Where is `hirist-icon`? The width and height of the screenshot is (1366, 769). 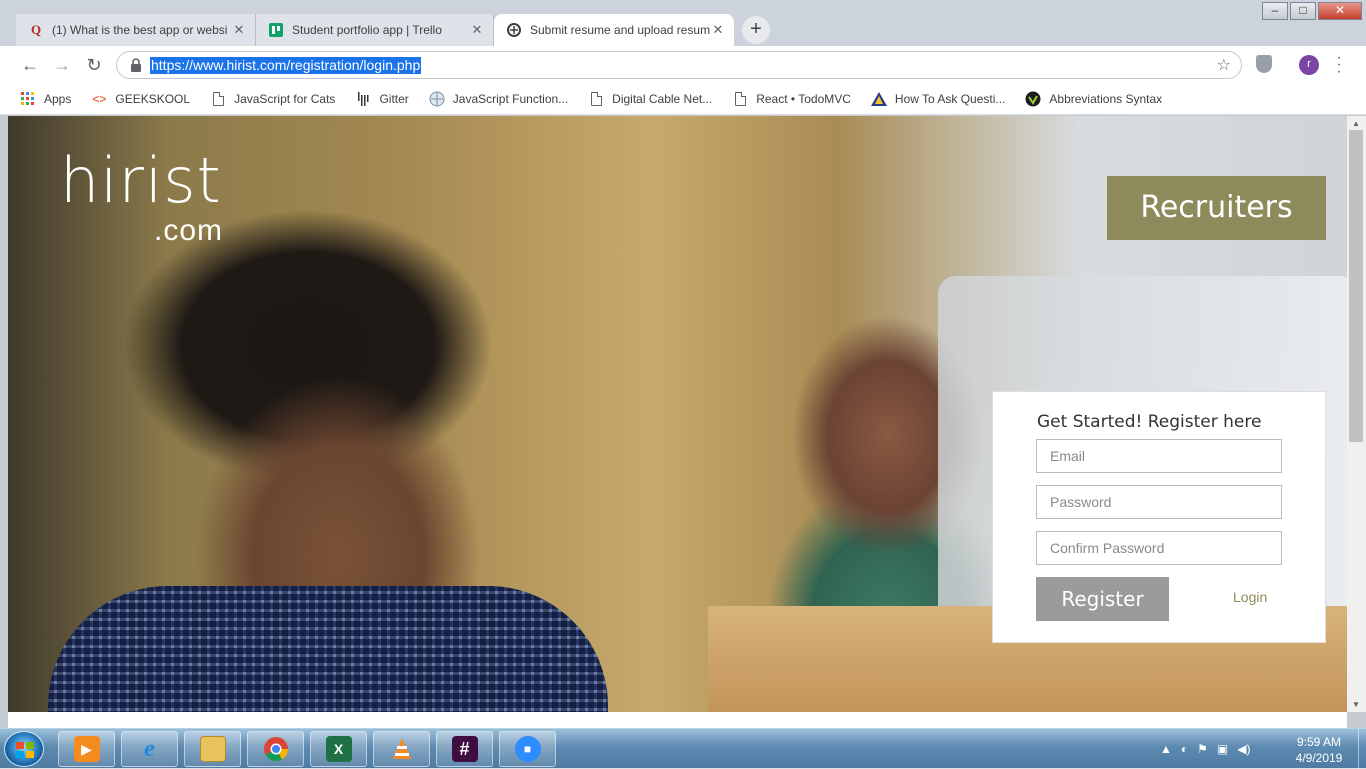 hirist-icon is located at coordinates (514, 30).